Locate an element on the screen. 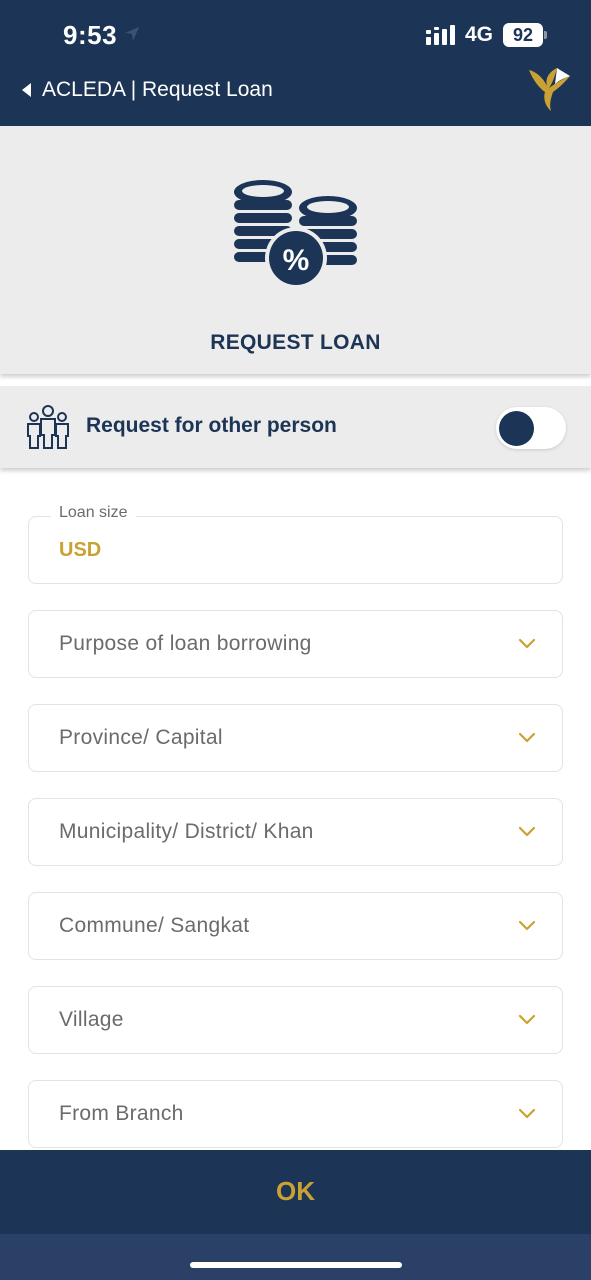  network-type: 4G is located at coordinates (479, 34).